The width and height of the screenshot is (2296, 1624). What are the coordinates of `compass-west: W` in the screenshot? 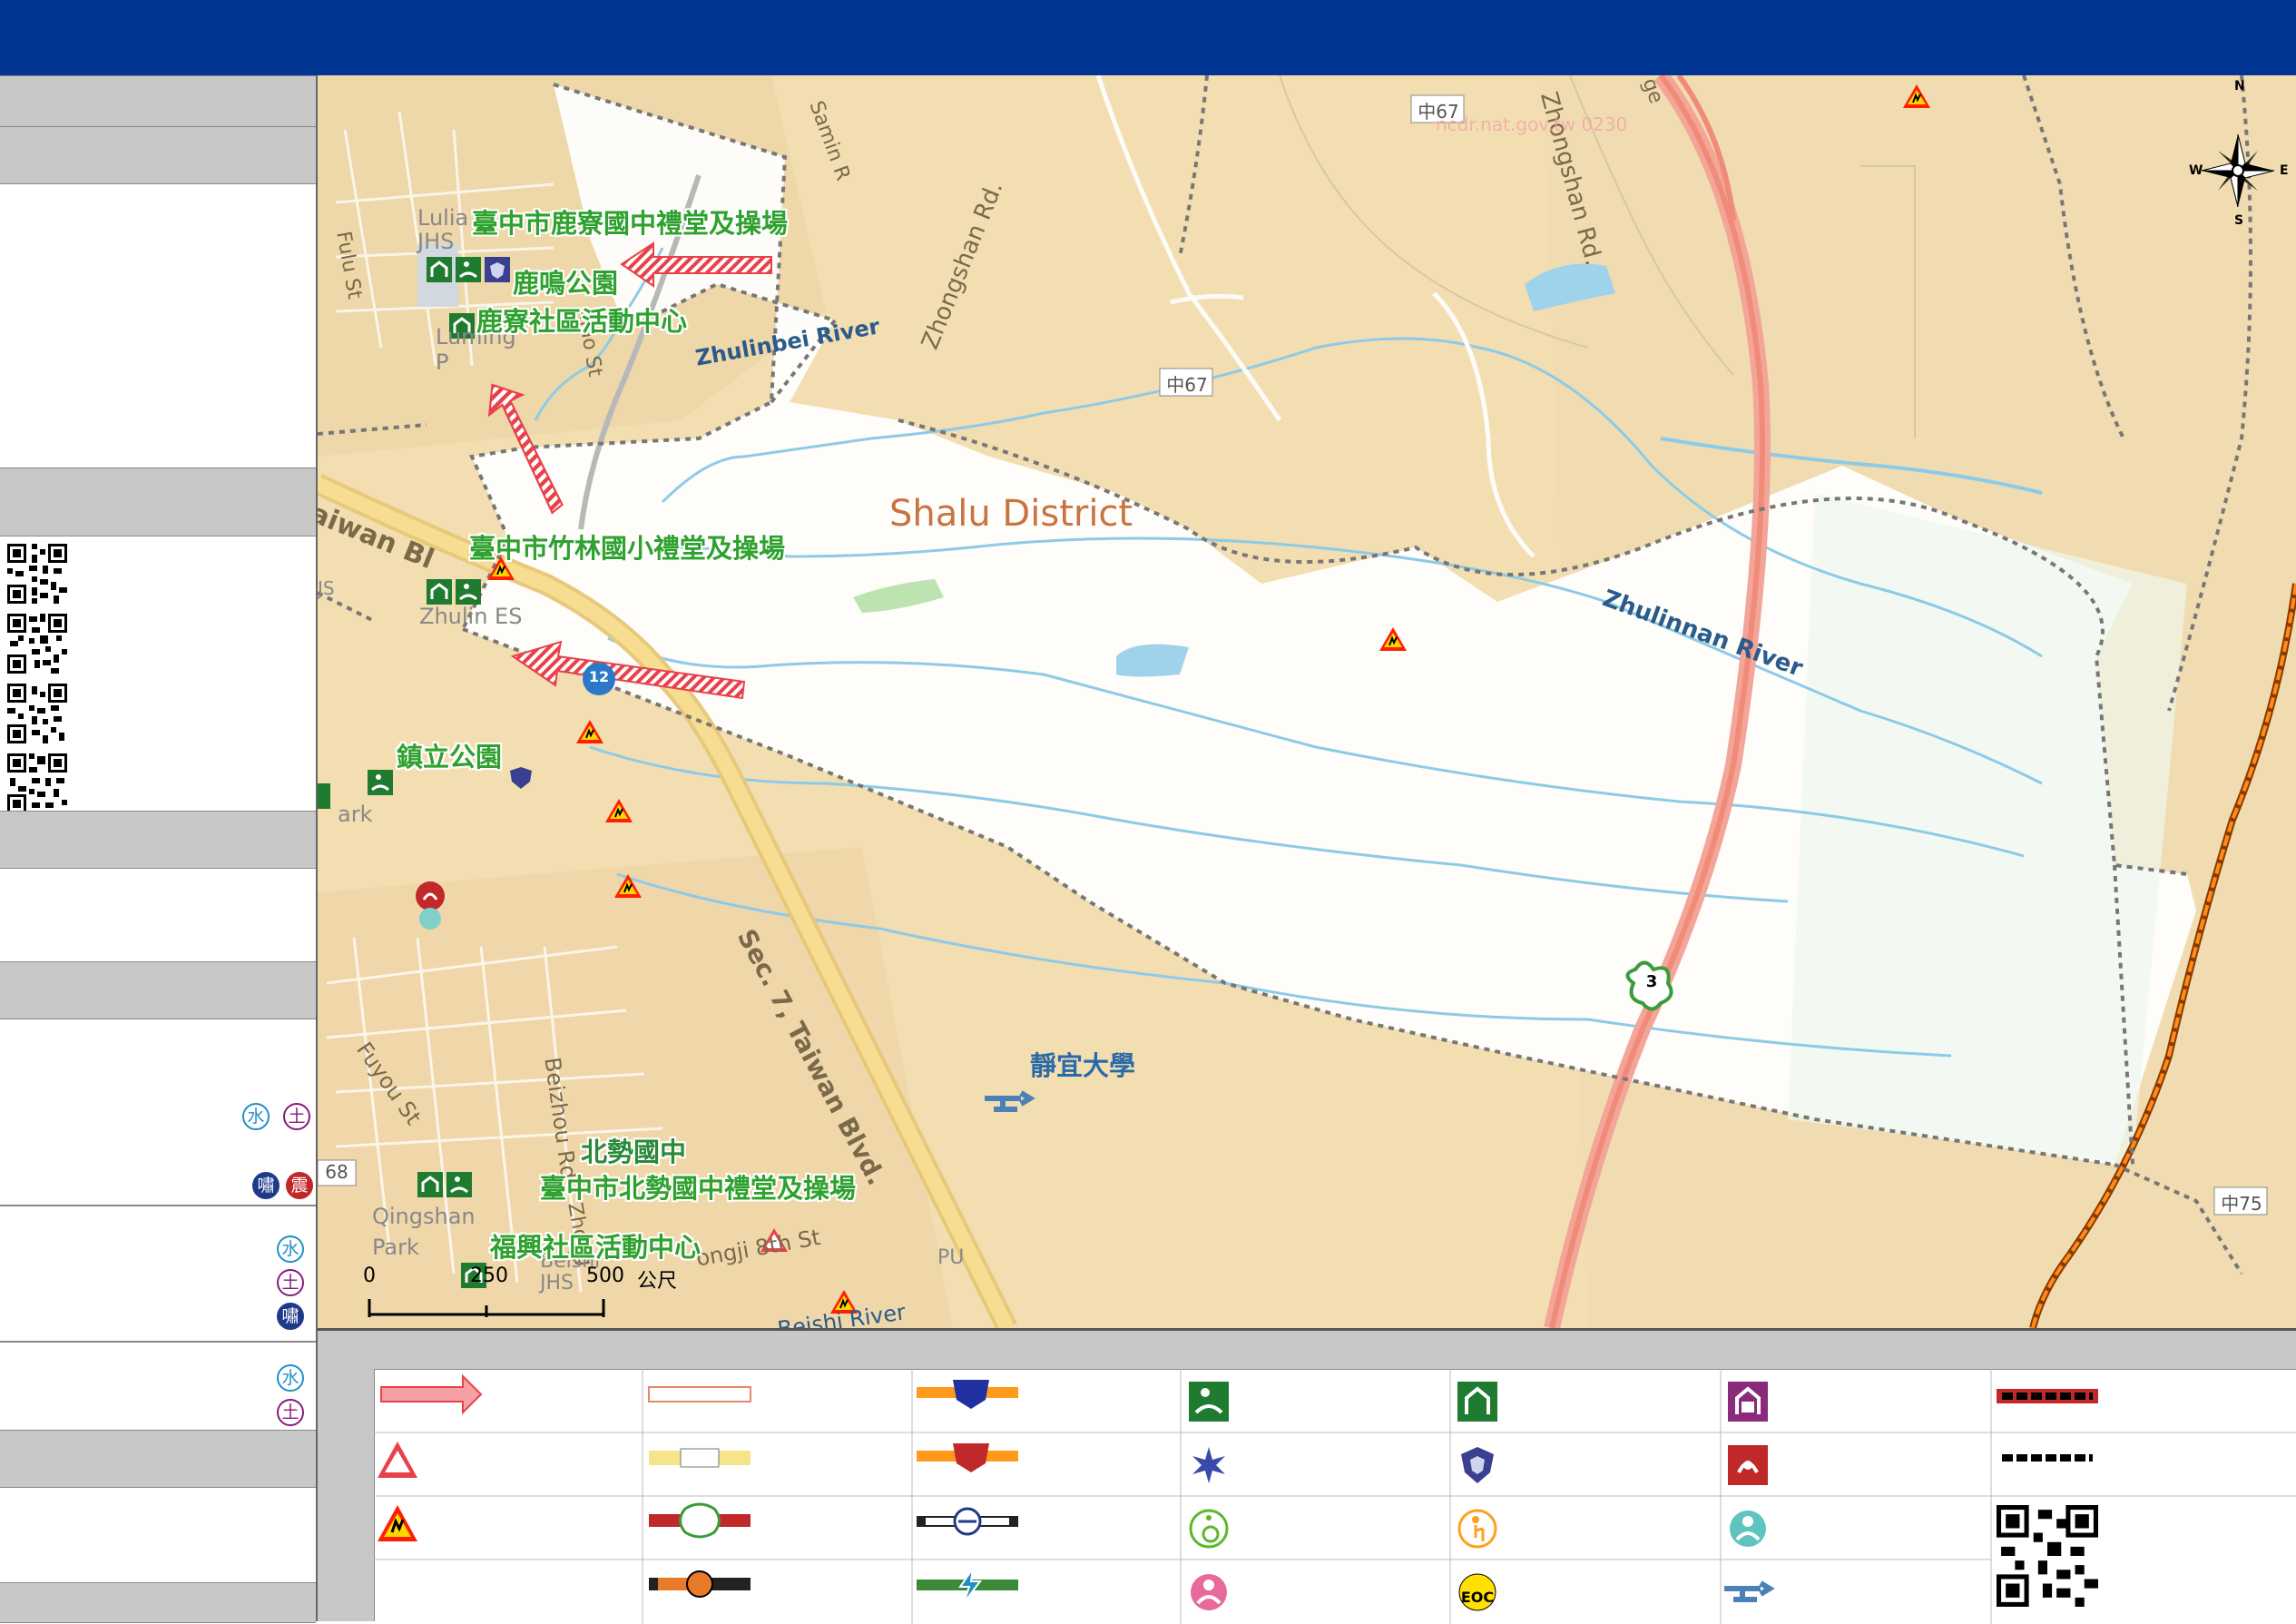 It's located at (2196, 170).